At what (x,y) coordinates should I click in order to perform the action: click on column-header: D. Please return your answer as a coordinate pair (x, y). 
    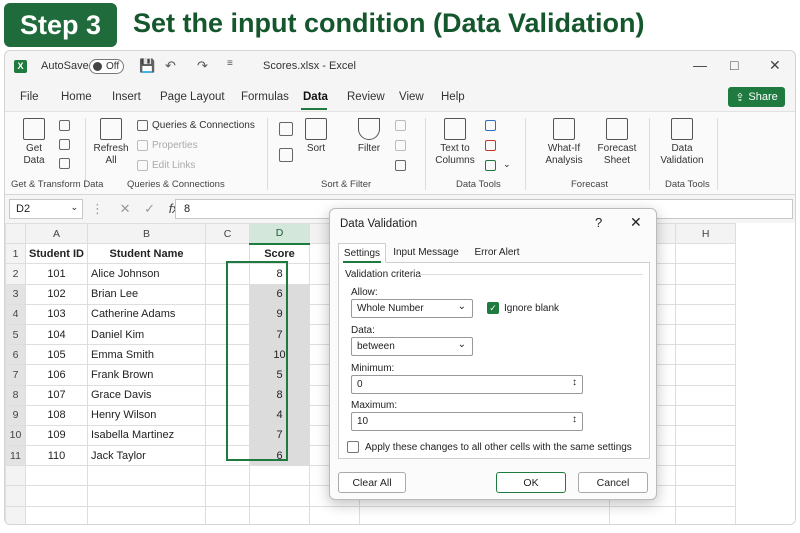
    Looking at the image, I should click on (279, 233).